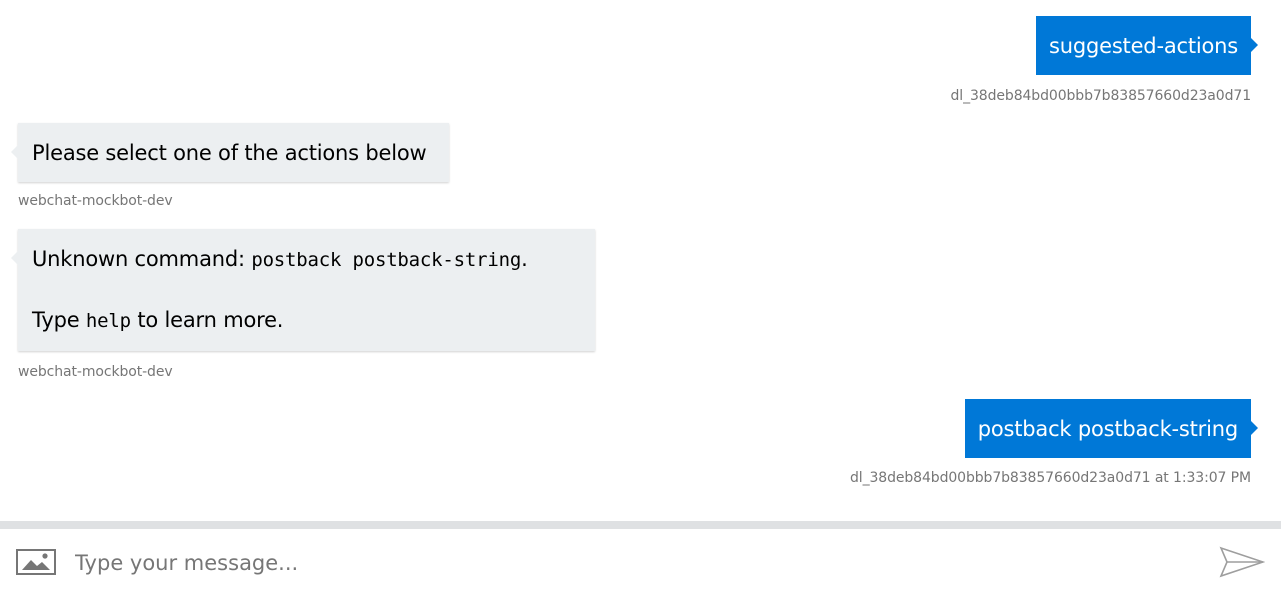 The width and height of the screenshot is (1281, 592). I want to click on upload-button, so click(36, 562).